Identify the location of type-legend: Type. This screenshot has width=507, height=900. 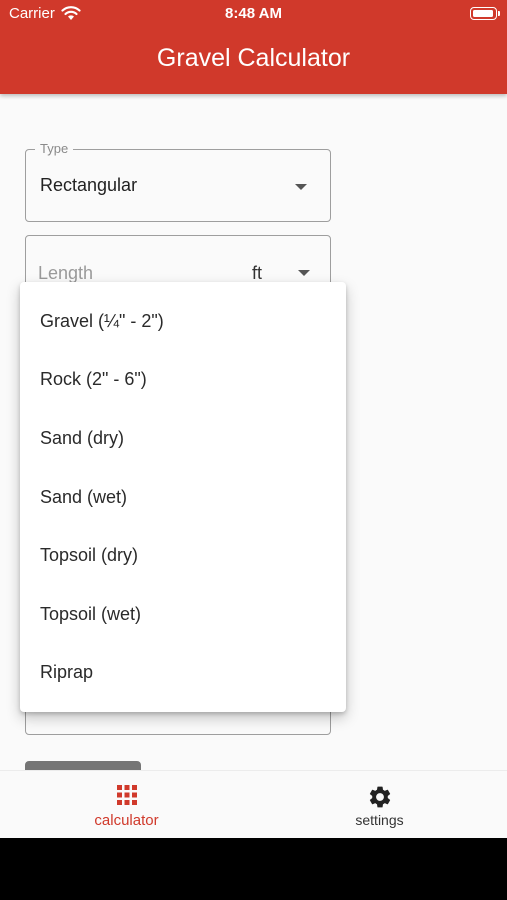
(54, 148).